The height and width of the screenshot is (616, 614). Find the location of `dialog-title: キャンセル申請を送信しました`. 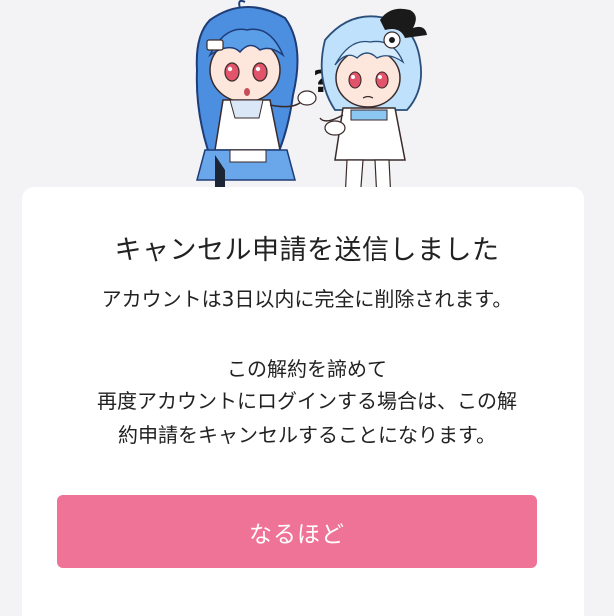

dialog-title: キャンセル申請を送信しました is located at coordinates (307, 250).